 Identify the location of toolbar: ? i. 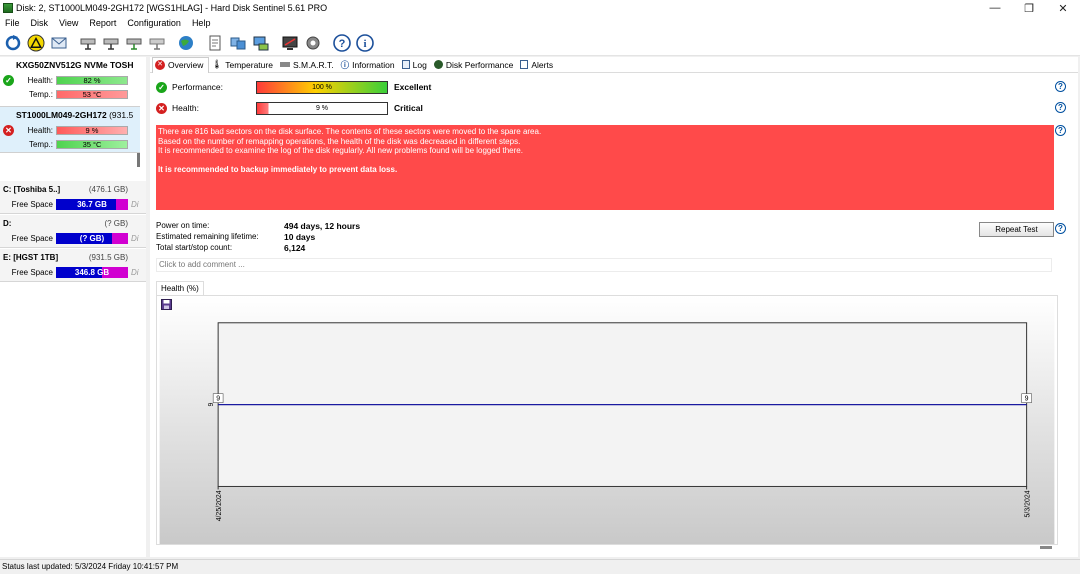
(540, 43).